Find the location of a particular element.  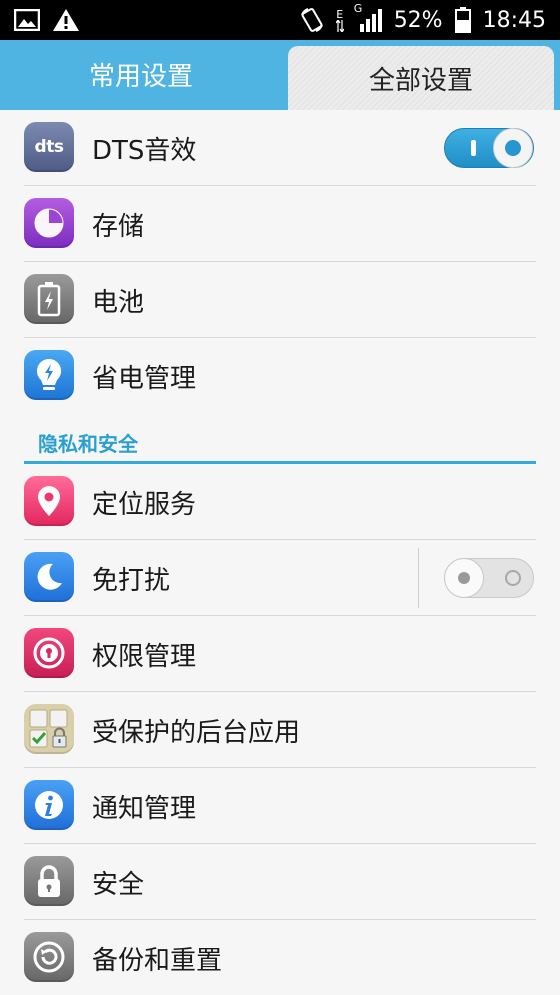

settings-item-label: 备份和重置 is located at coordinates (157, 960).